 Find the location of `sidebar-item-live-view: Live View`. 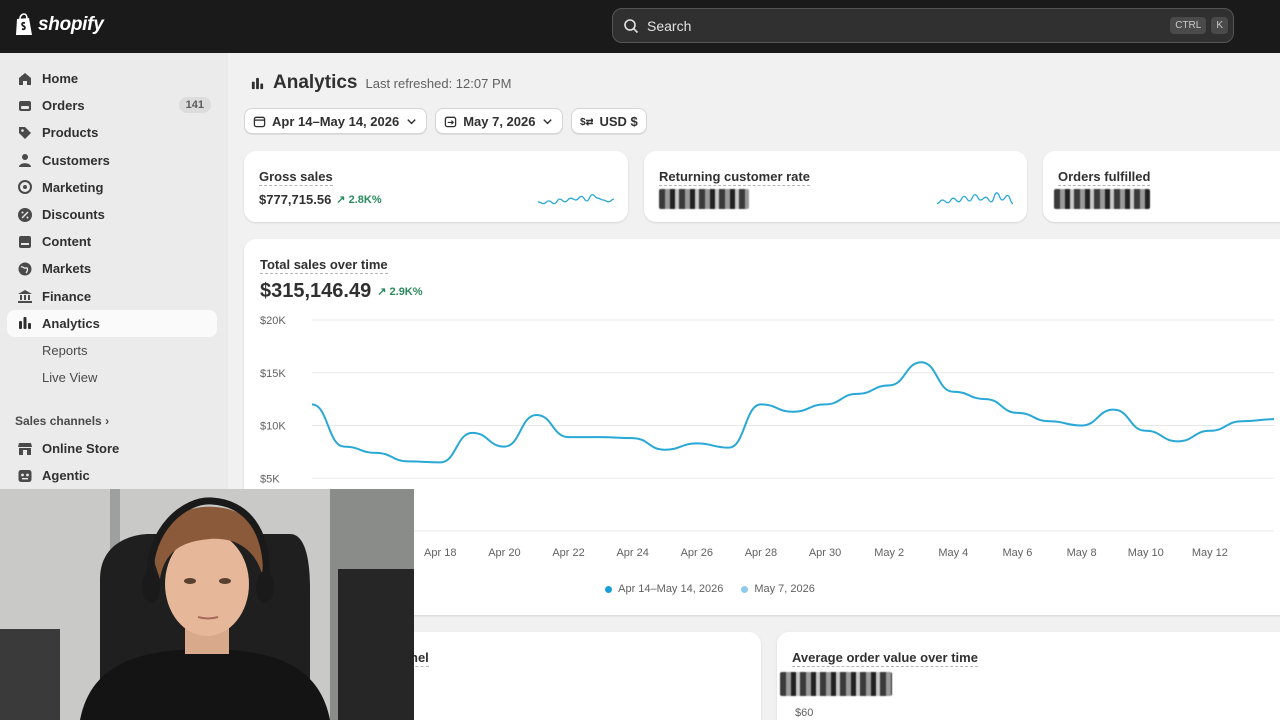

sidebar-item-live-view: Live View is located at coordinates (112, 377).